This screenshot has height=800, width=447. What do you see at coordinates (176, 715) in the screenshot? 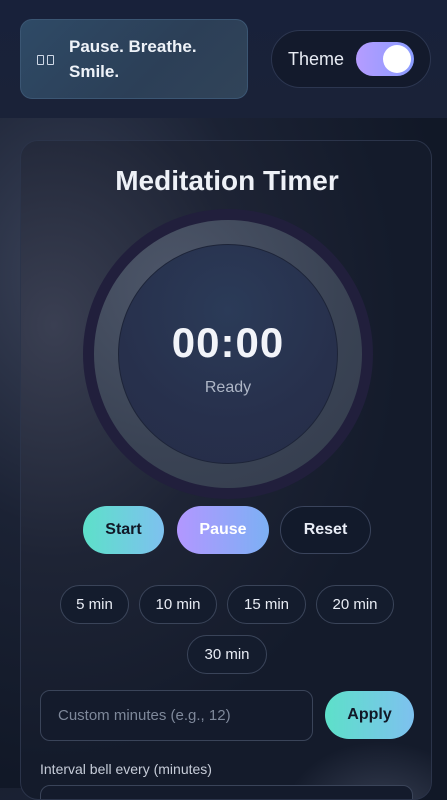
I see `custom-minutes-input` at bounding box center [176, 715].